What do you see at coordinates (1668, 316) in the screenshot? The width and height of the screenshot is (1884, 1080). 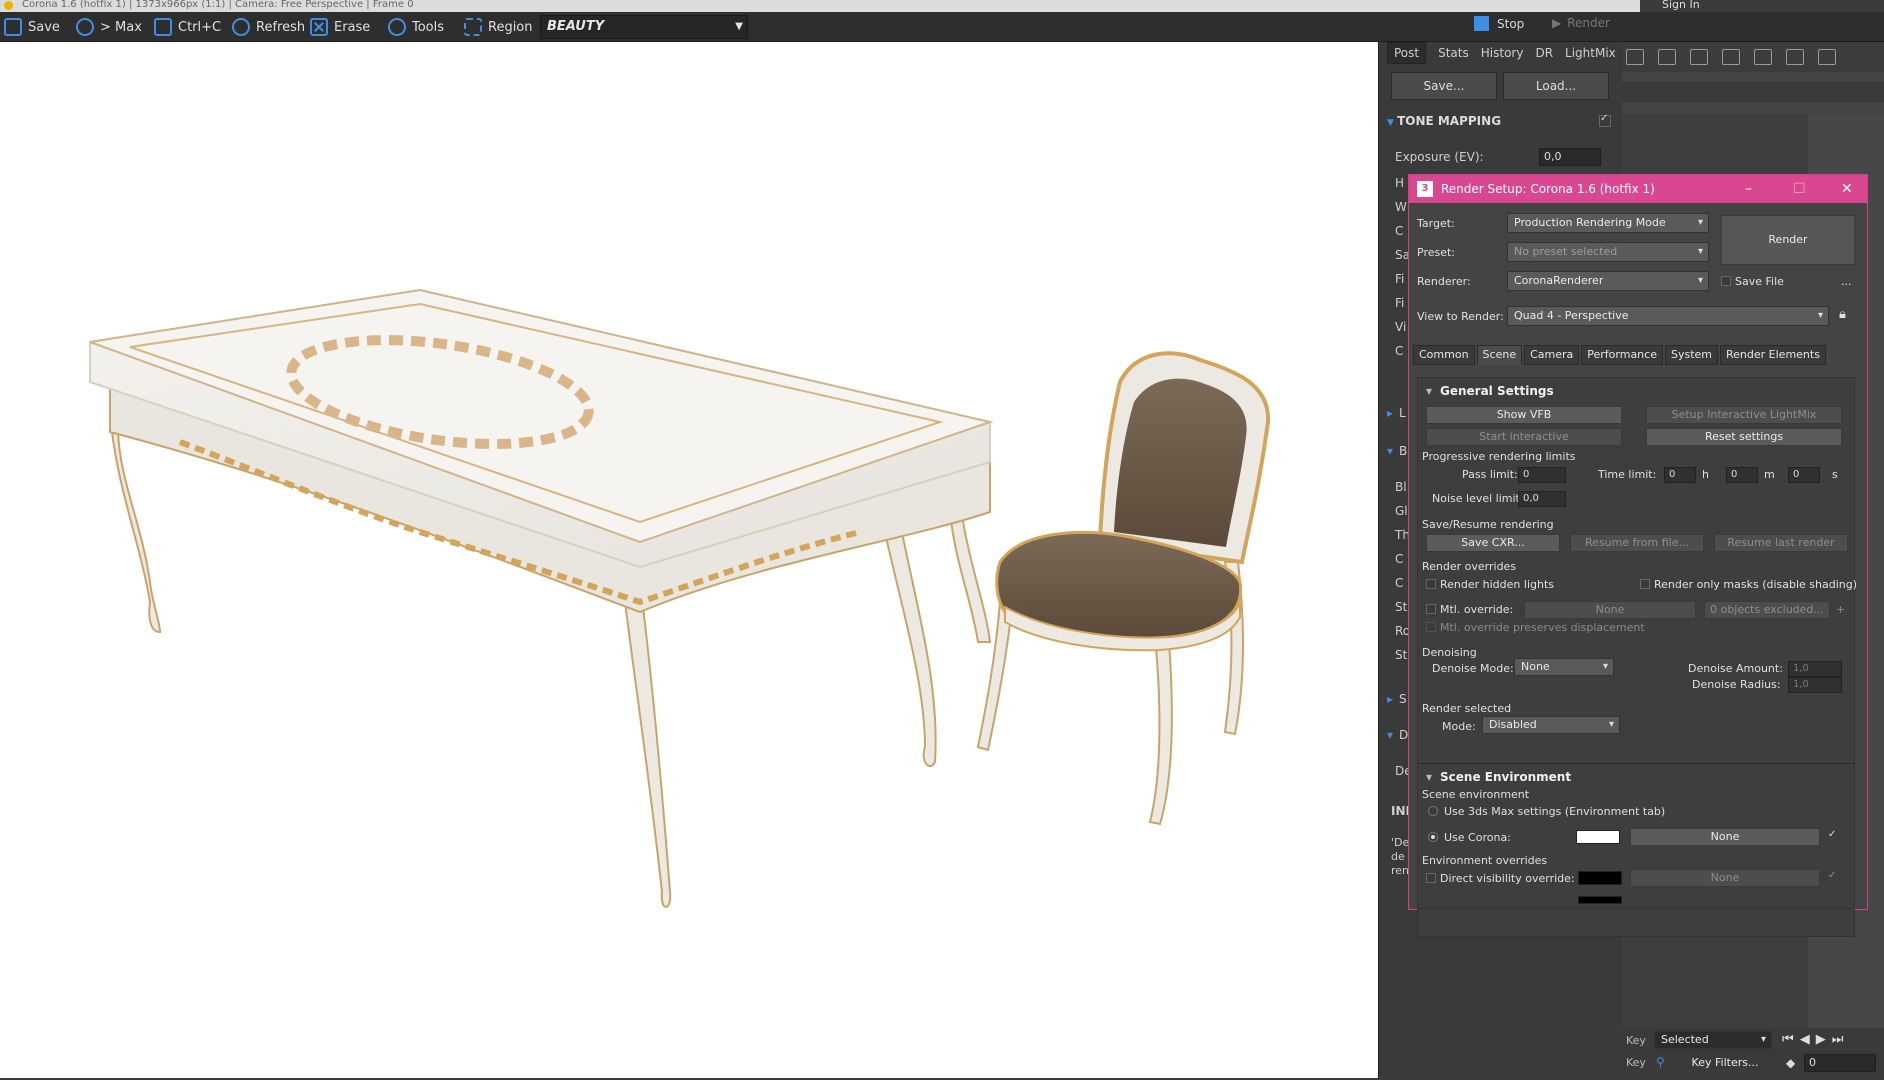 I see `view-to-render-dropdown: Quad 4 - Perspective` at bounding box center [1668, 316].